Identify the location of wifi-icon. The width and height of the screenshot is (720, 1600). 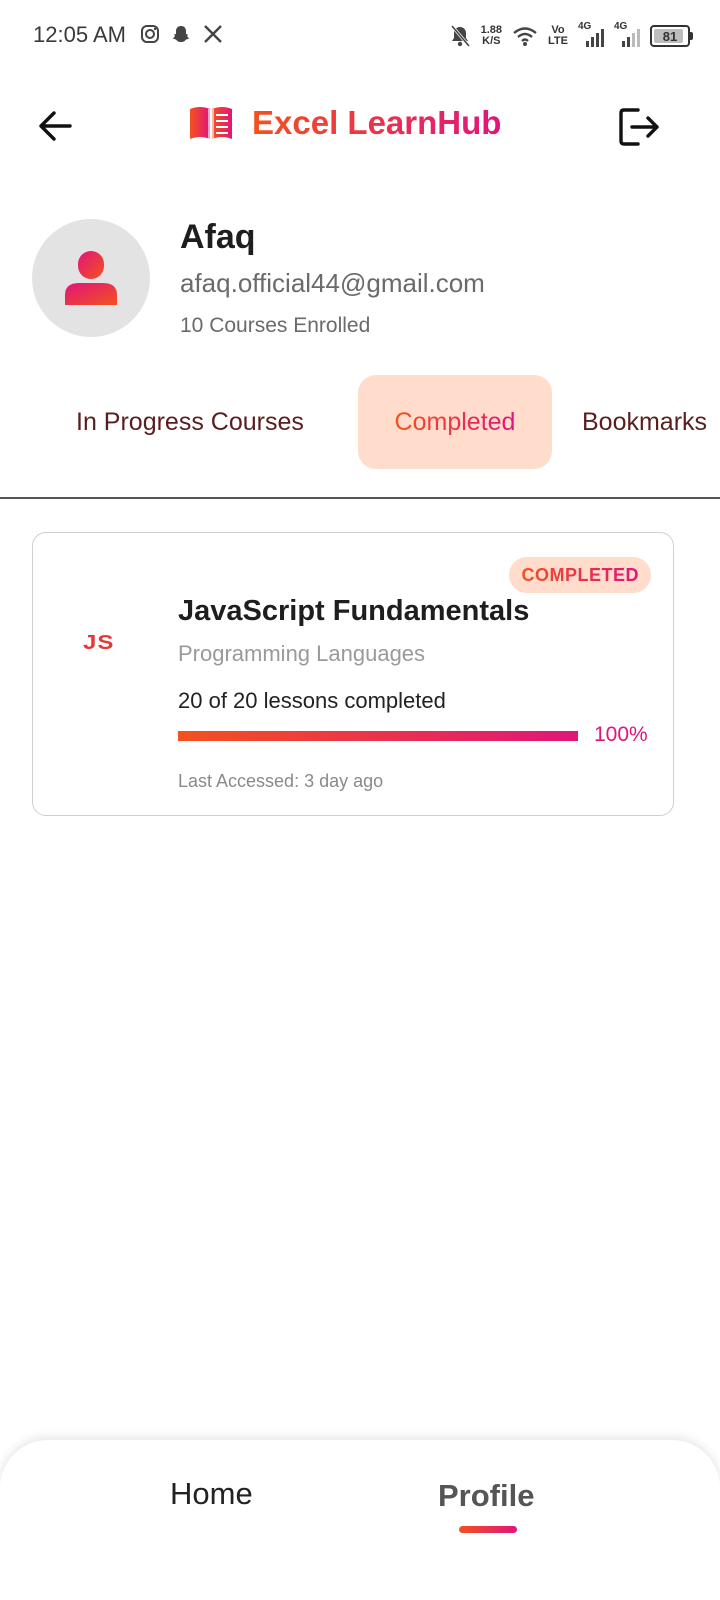
(525, 36).